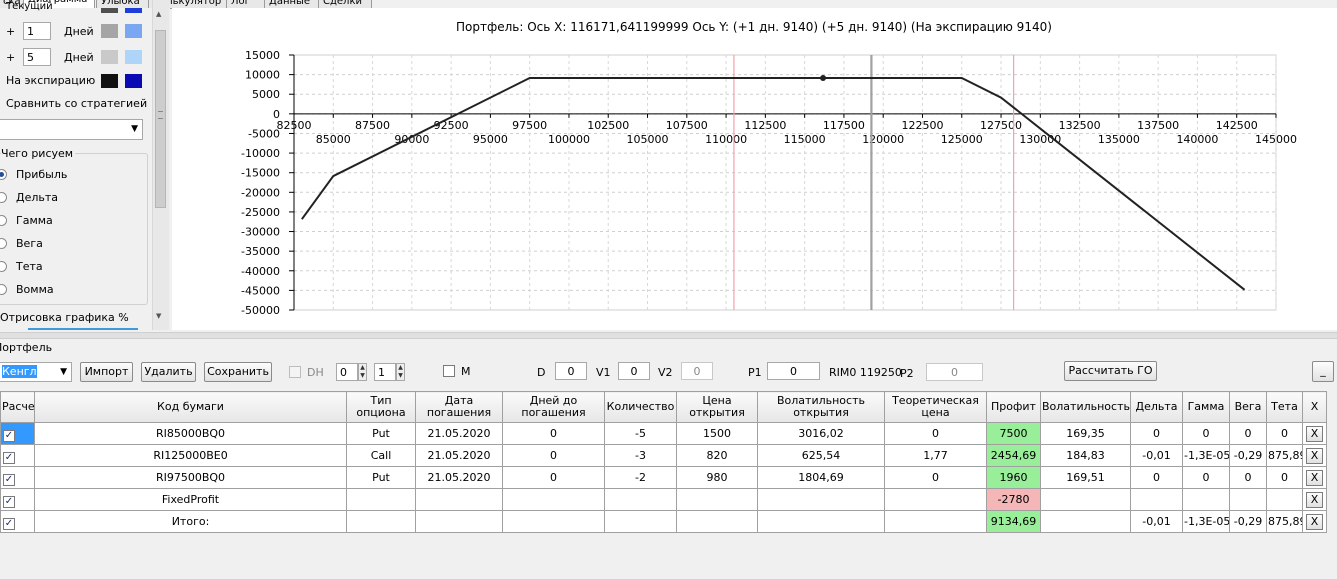 The image size is (1337, 579). I want to click on col-header-vega: Вега, so click(1248, 407).